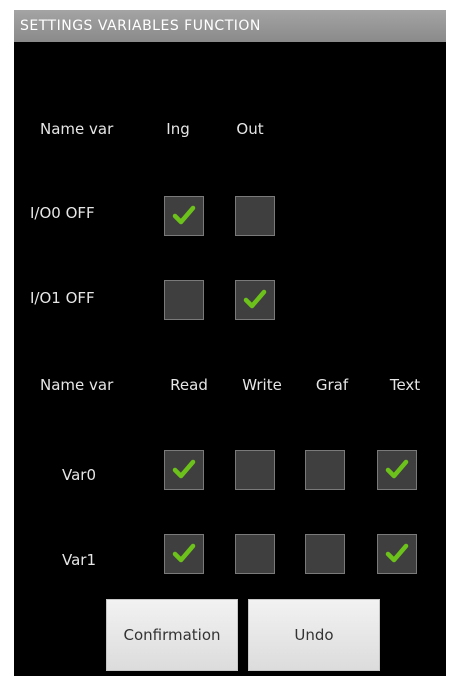 The image size is (468, 691). I want to click on checkbox-var1-write, so click(255, 554).